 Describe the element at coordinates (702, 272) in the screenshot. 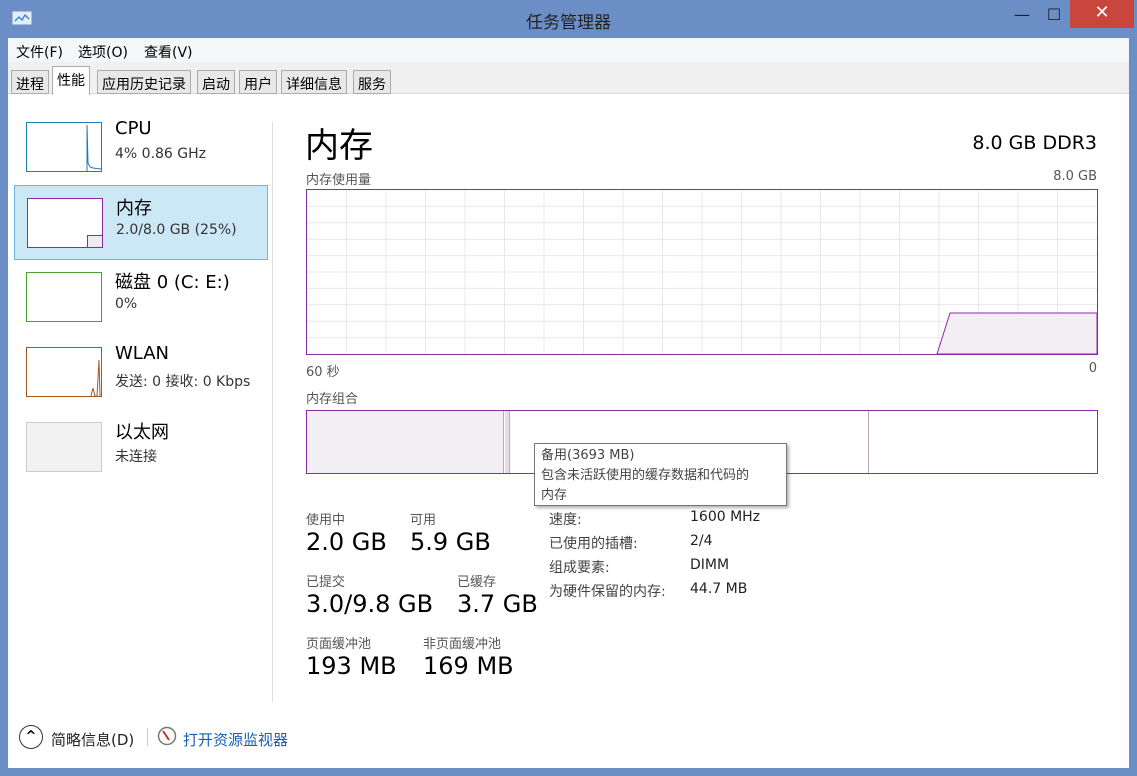

I see `memory-usage-graph` at that location.